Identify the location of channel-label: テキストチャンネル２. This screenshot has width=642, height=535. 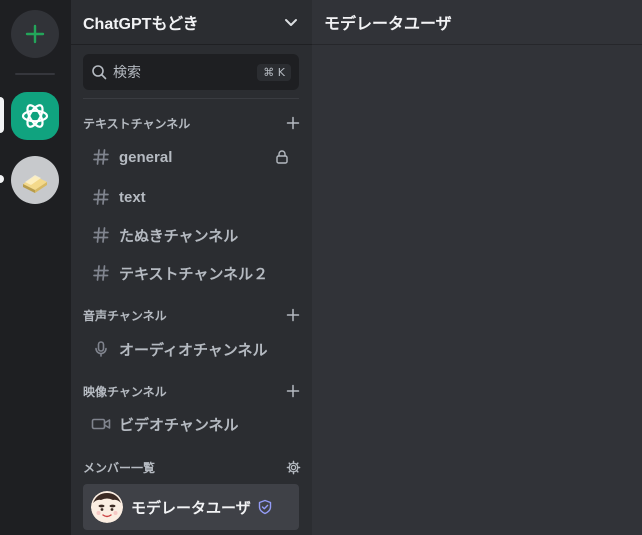
(194, 274).